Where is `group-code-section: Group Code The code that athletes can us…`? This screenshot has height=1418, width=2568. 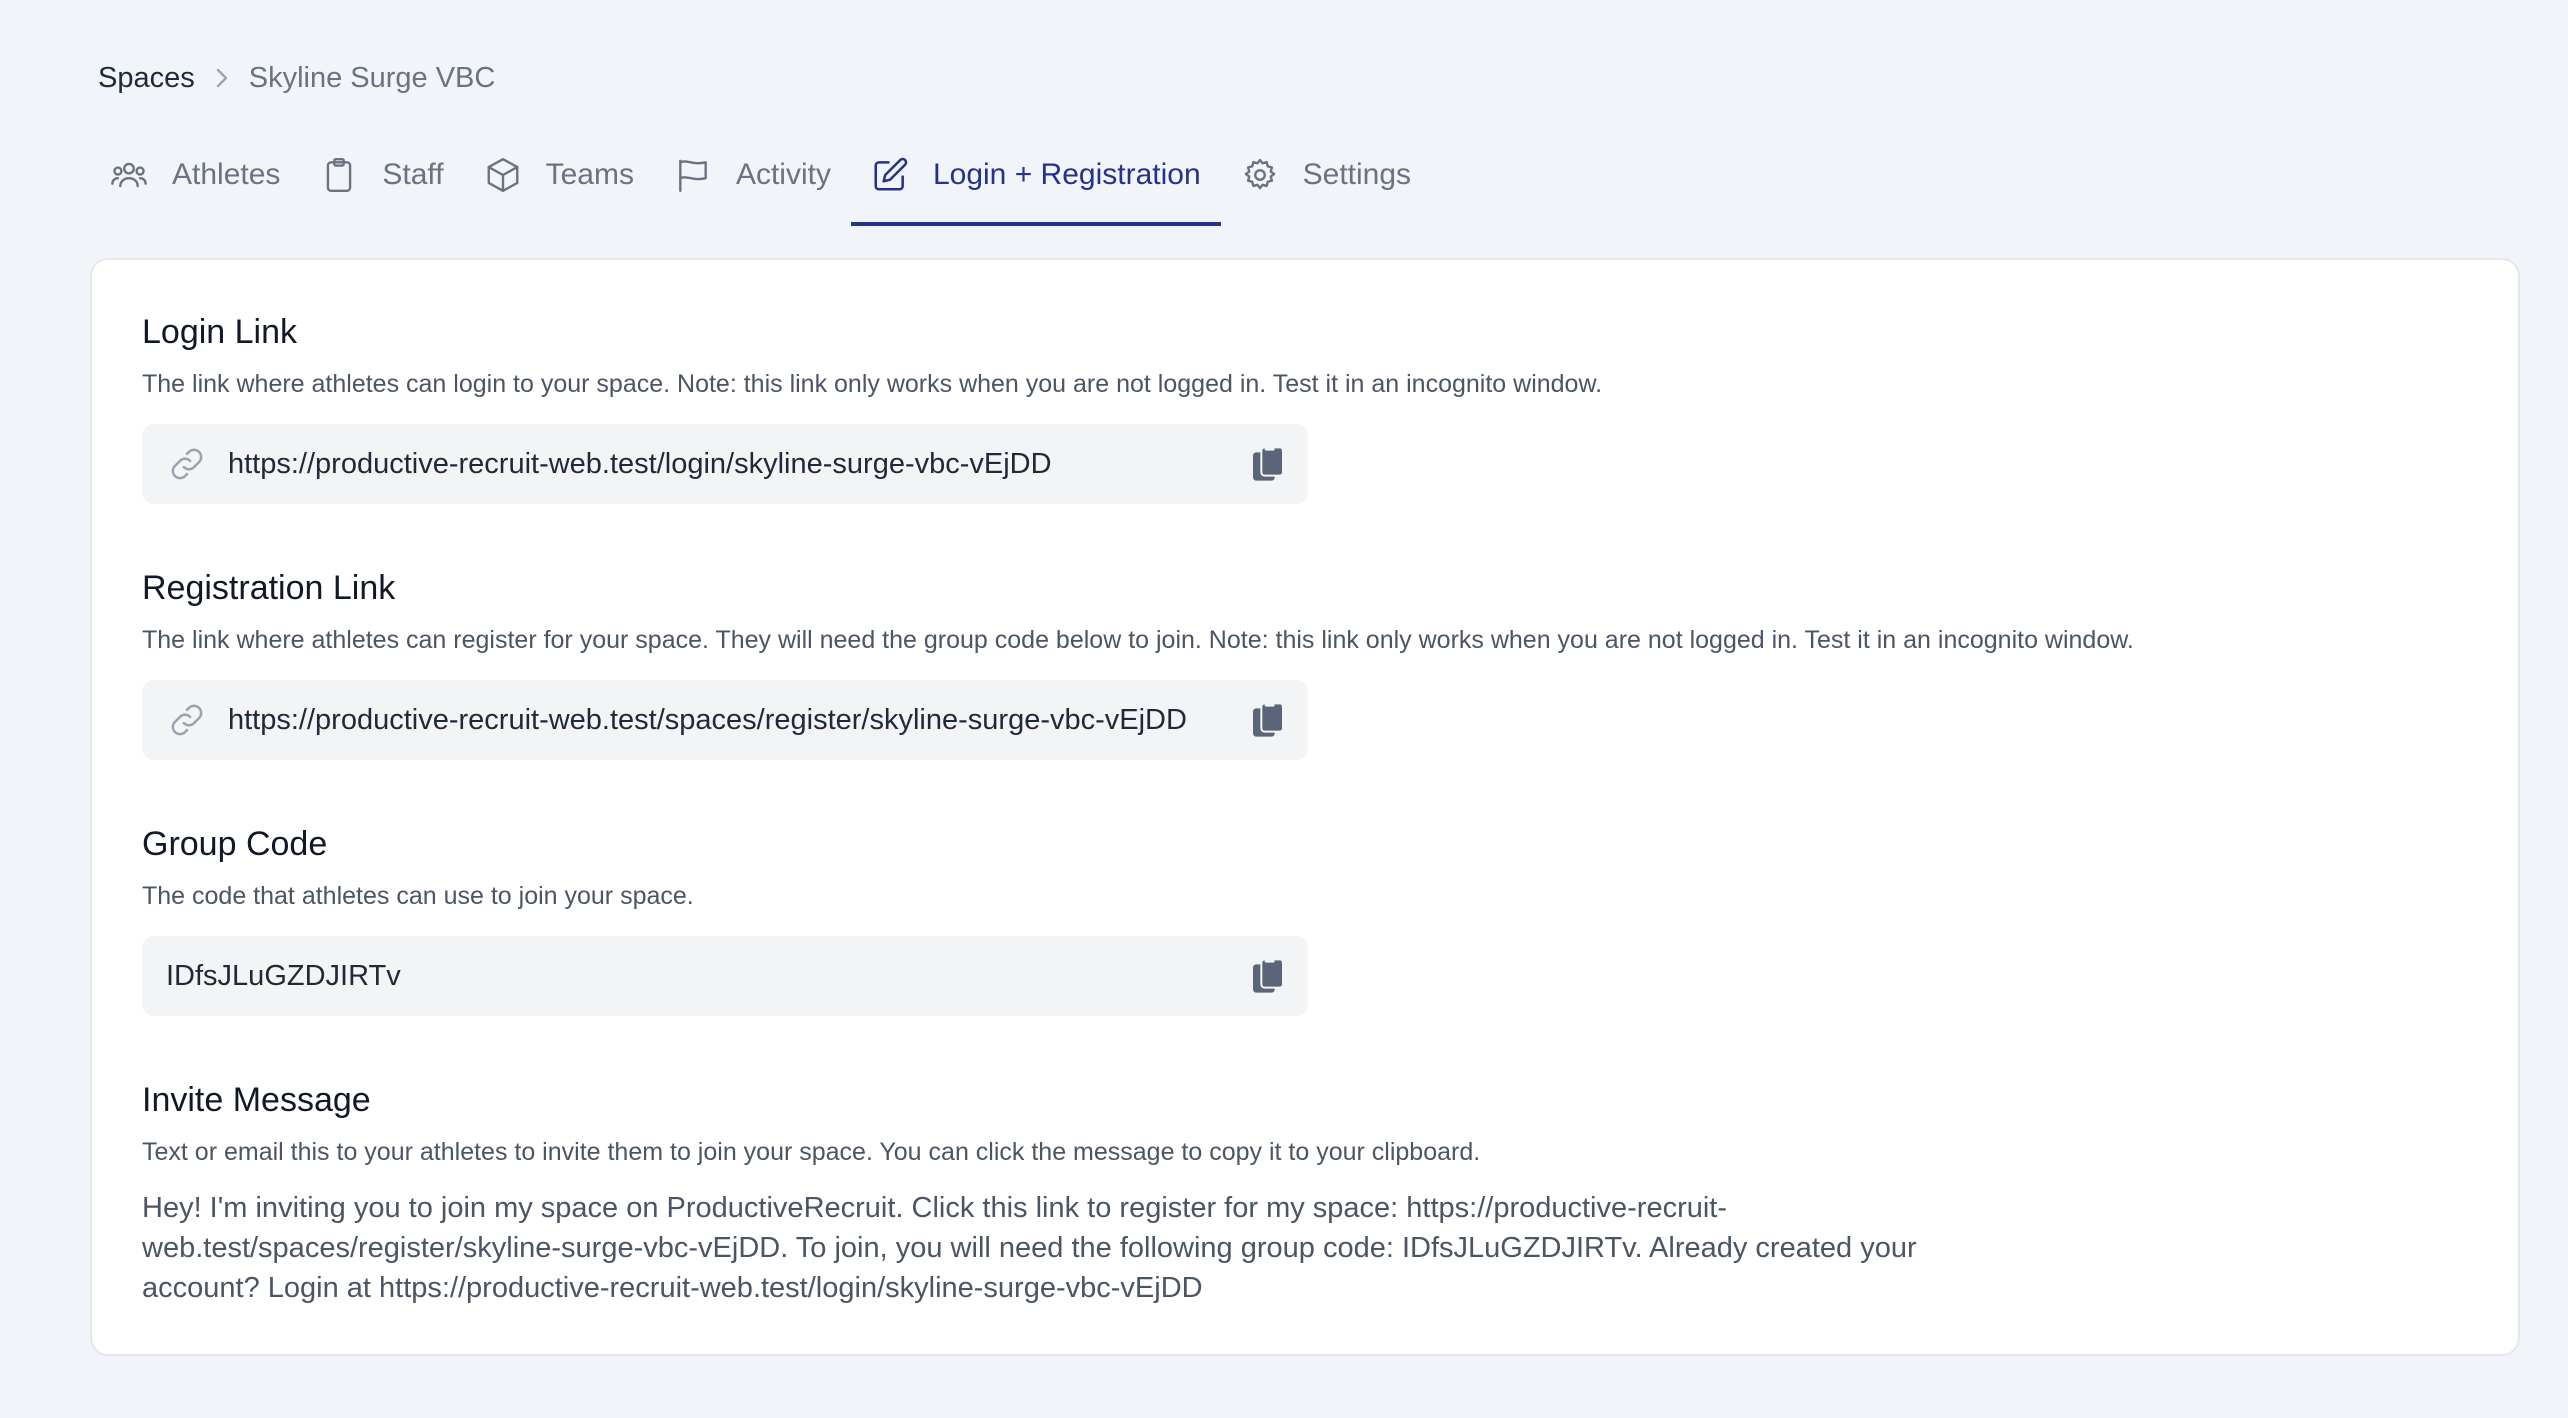 group-code-section: Group Code The code that athletes can us… is located at coordinates (725, 918).